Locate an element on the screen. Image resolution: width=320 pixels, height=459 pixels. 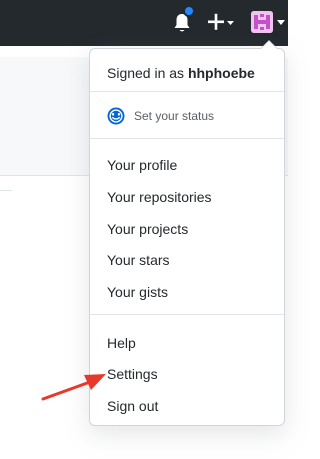
header-bar is located at coordinates (144, 23).